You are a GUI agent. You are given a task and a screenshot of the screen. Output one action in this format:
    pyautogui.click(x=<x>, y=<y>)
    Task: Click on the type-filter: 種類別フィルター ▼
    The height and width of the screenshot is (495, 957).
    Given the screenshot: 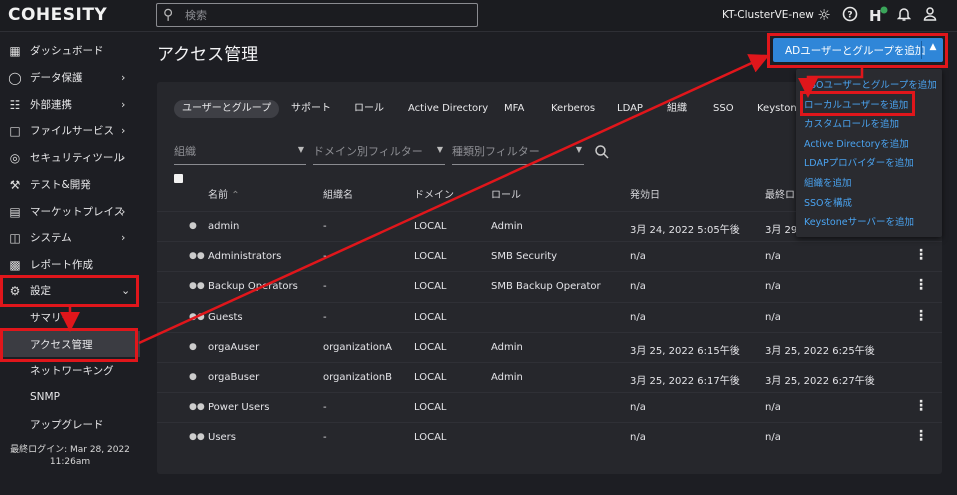 What is the action you would take?
    pyautogui.click(x=518, y=153)
    